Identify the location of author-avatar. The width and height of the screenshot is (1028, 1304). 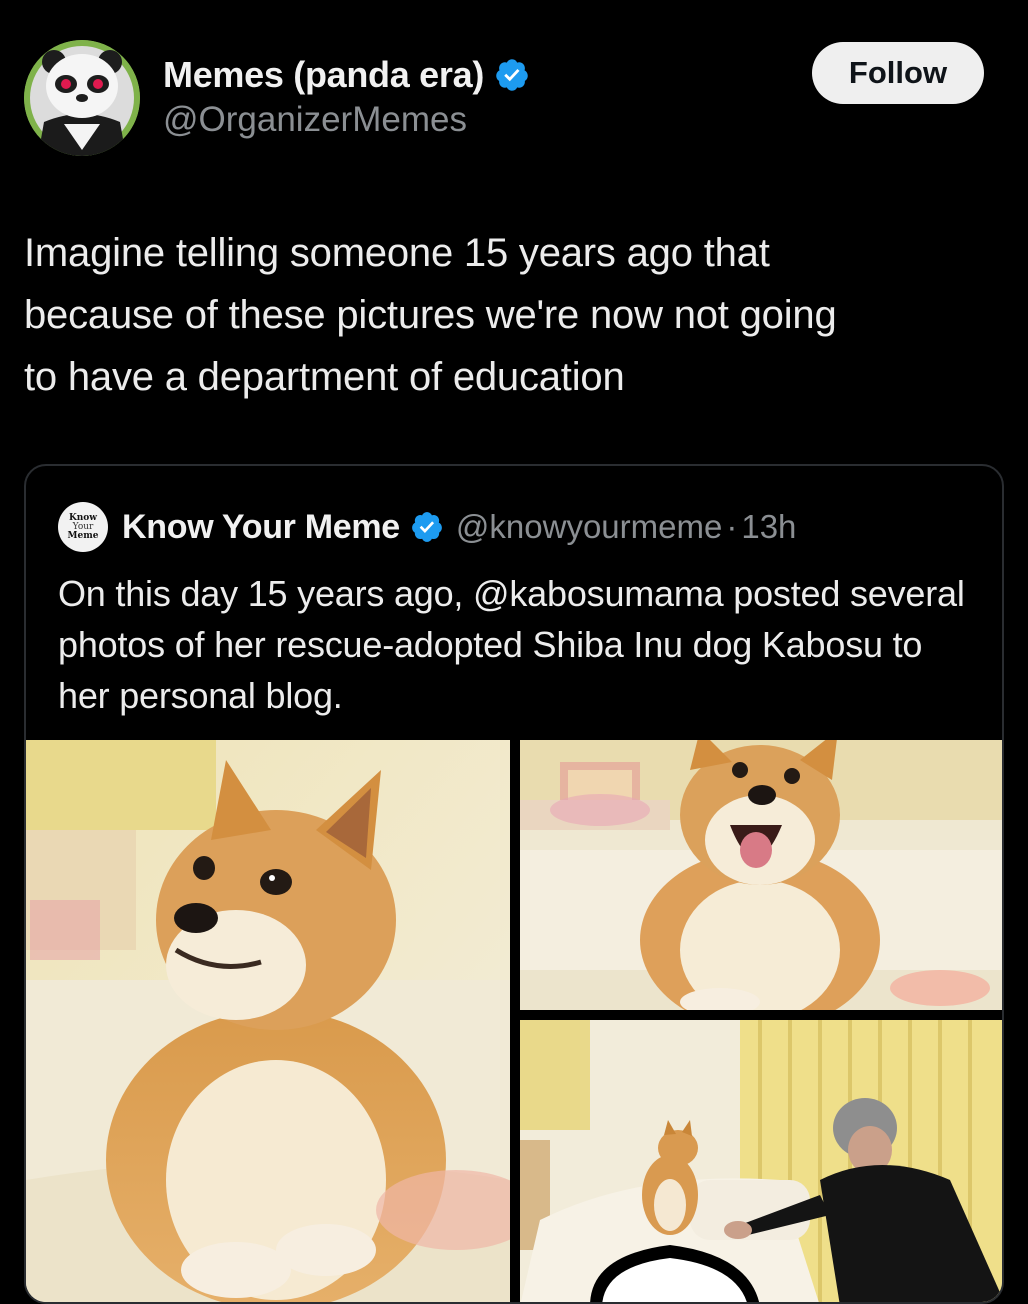
(82, 98).